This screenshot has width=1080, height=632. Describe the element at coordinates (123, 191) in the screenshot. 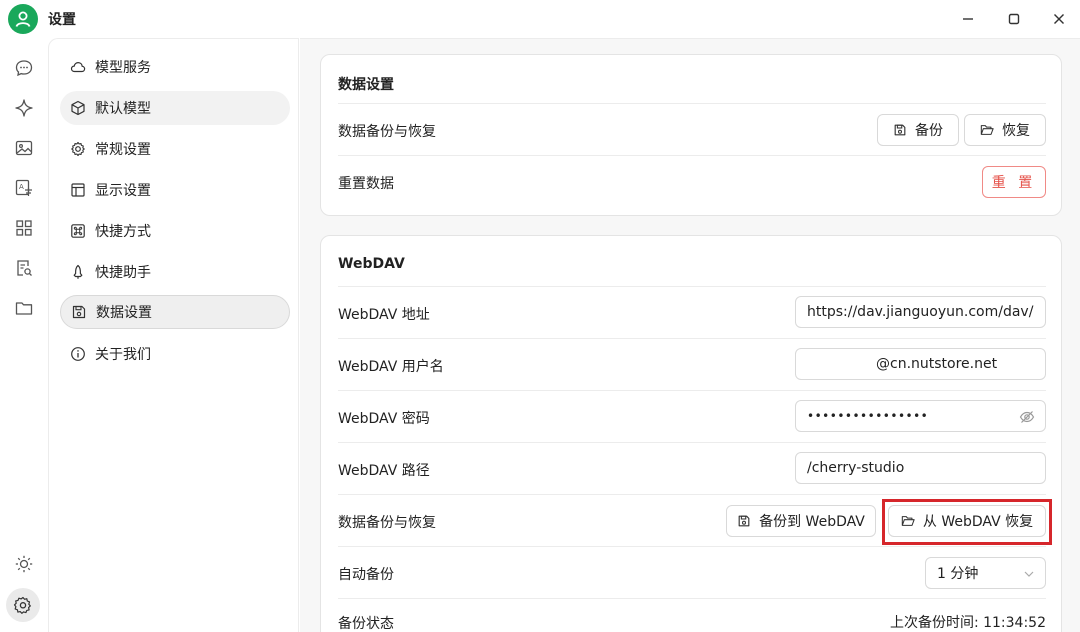

I see `menu-item-label: 显示设置` at that location.